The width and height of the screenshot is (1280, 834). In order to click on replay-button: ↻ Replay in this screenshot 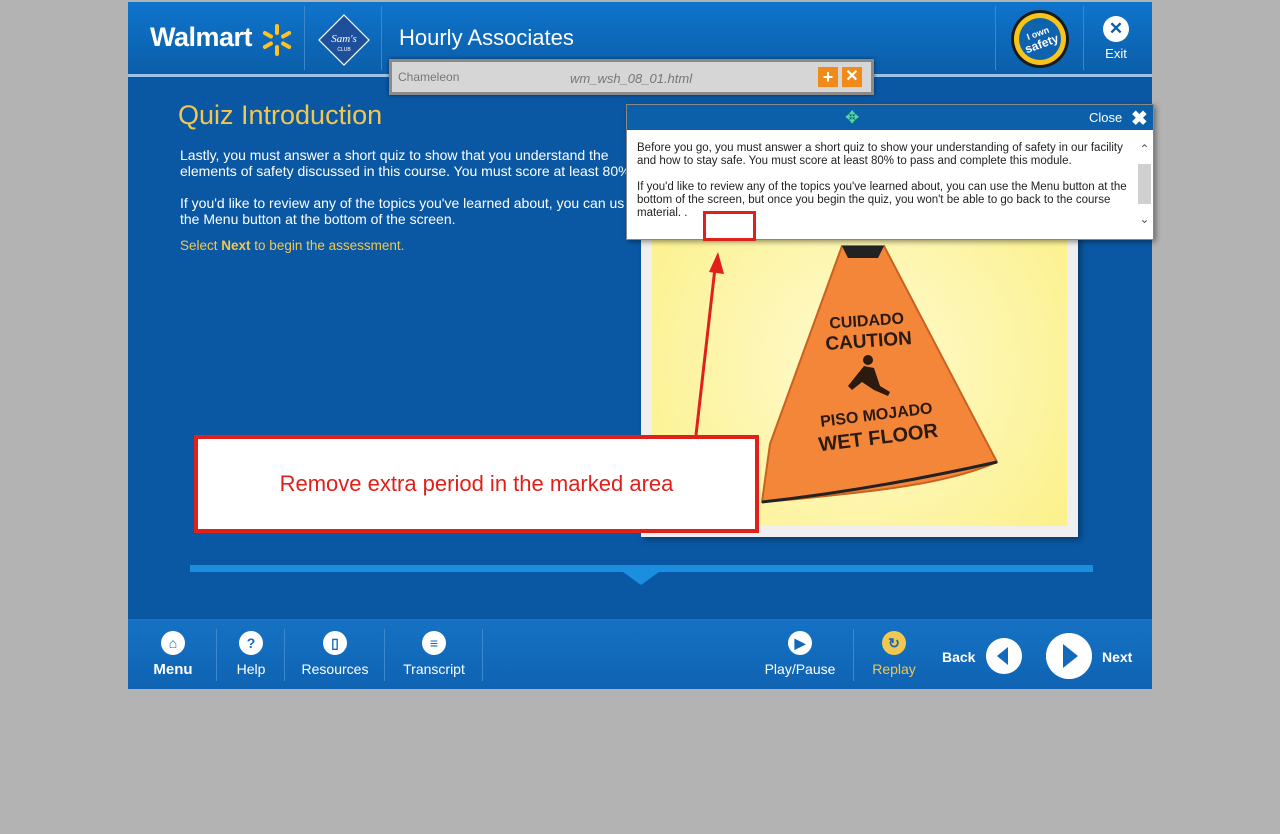, I will do `click(894, 654)`.